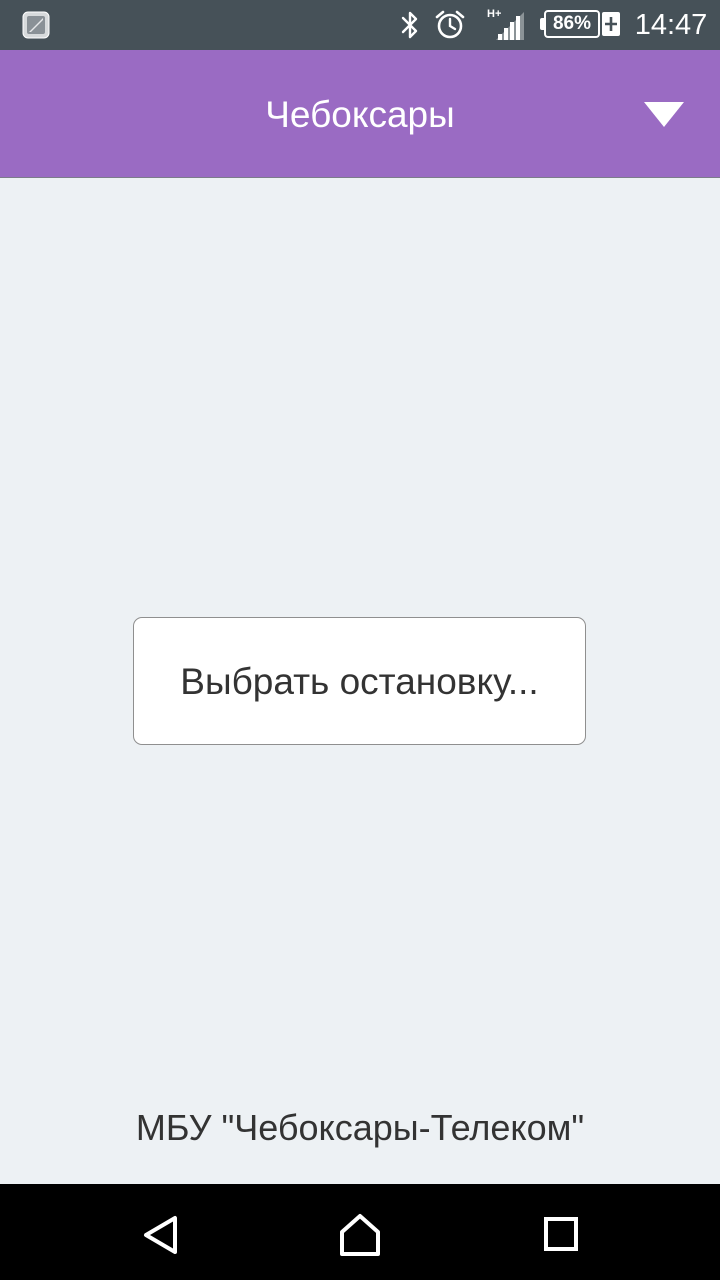 The height and width of the screenshot is (1280, 720). I want to click on network-type-label: H+, so click(494, 14).